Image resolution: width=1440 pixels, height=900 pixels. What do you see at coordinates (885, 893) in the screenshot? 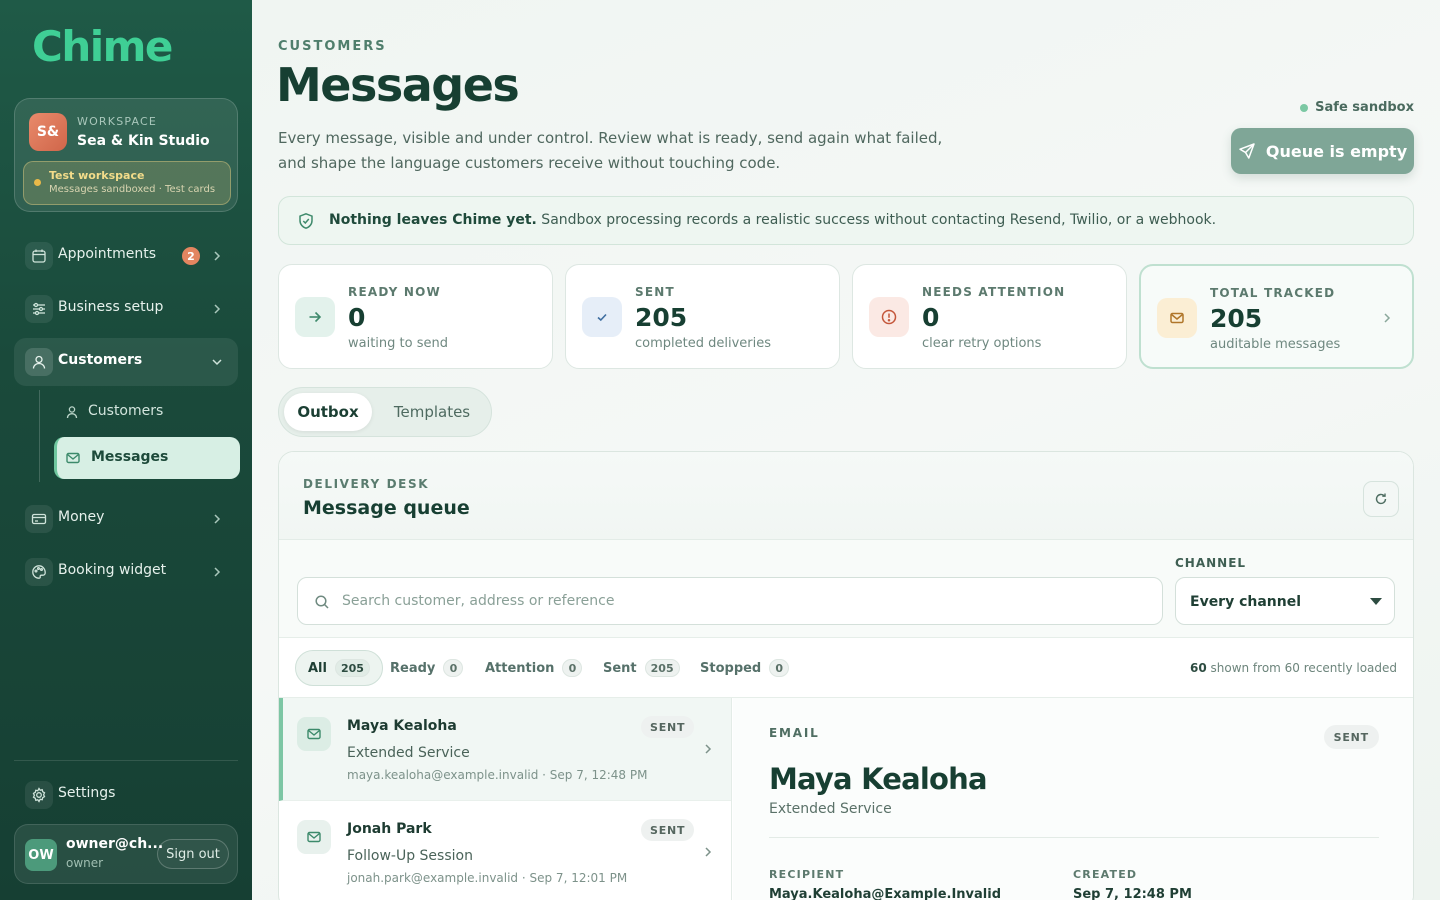
I see `recipient-value: Maya.Kealoha@Example.Invalid` at bounding box center [885, 893].